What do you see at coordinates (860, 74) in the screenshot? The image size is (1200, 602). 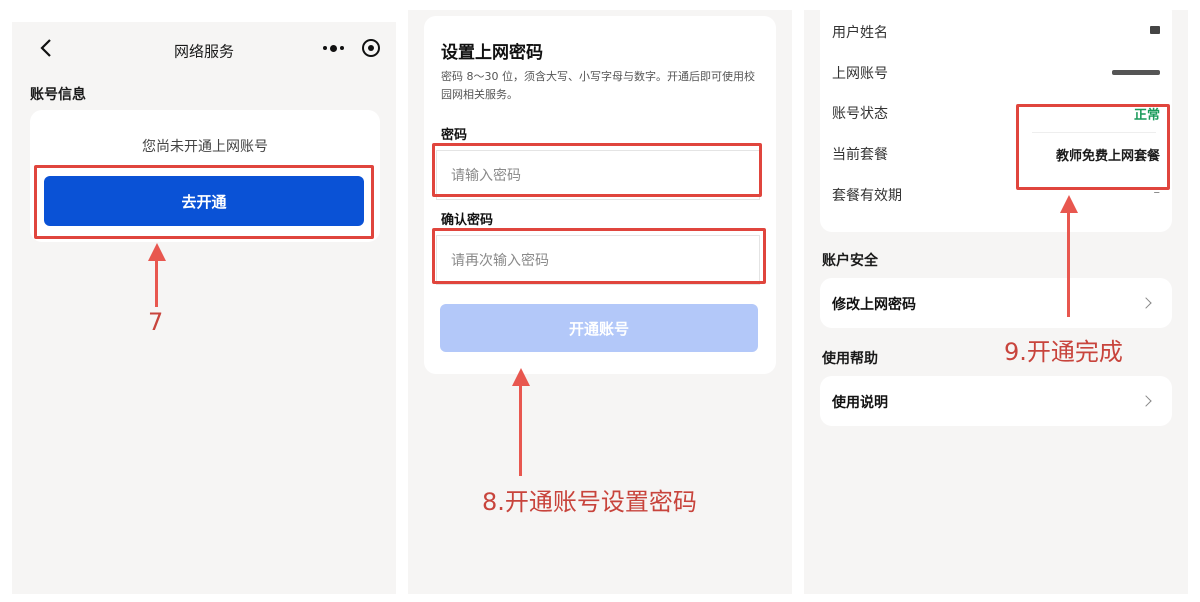 I see `row-label-account: 上网账号` at bounding box center [860, 74].